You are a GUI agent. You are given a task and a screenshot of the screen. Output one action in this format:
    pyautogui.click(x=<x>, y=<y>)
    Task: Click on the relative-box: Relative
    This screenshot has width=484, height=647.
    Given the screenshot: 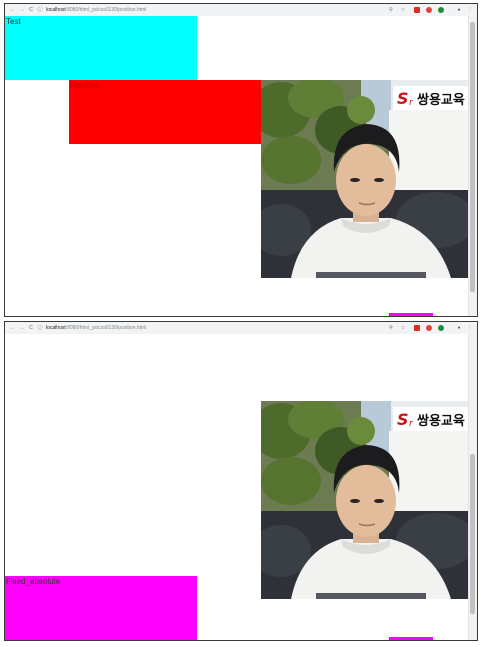 What is the action you would take?
    pyautogui.click(x=165, y=112)
    